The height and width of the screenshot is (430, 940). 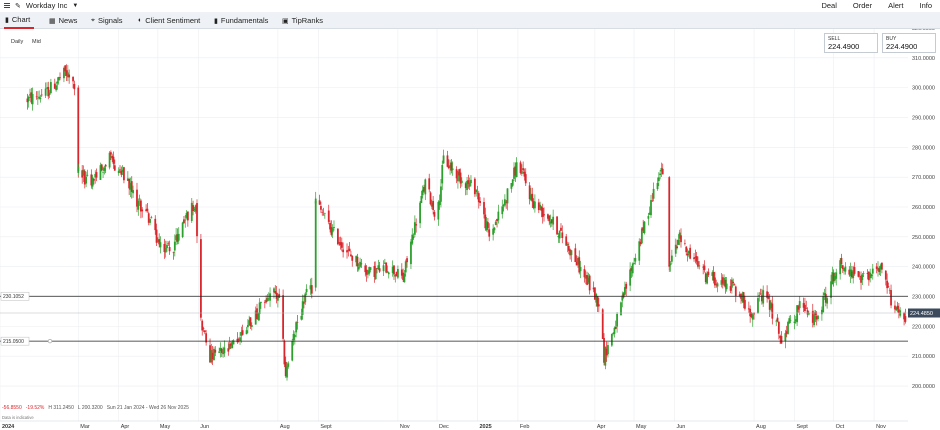 I want to click on edit-icon: ✎, so click(x=18, y=6).